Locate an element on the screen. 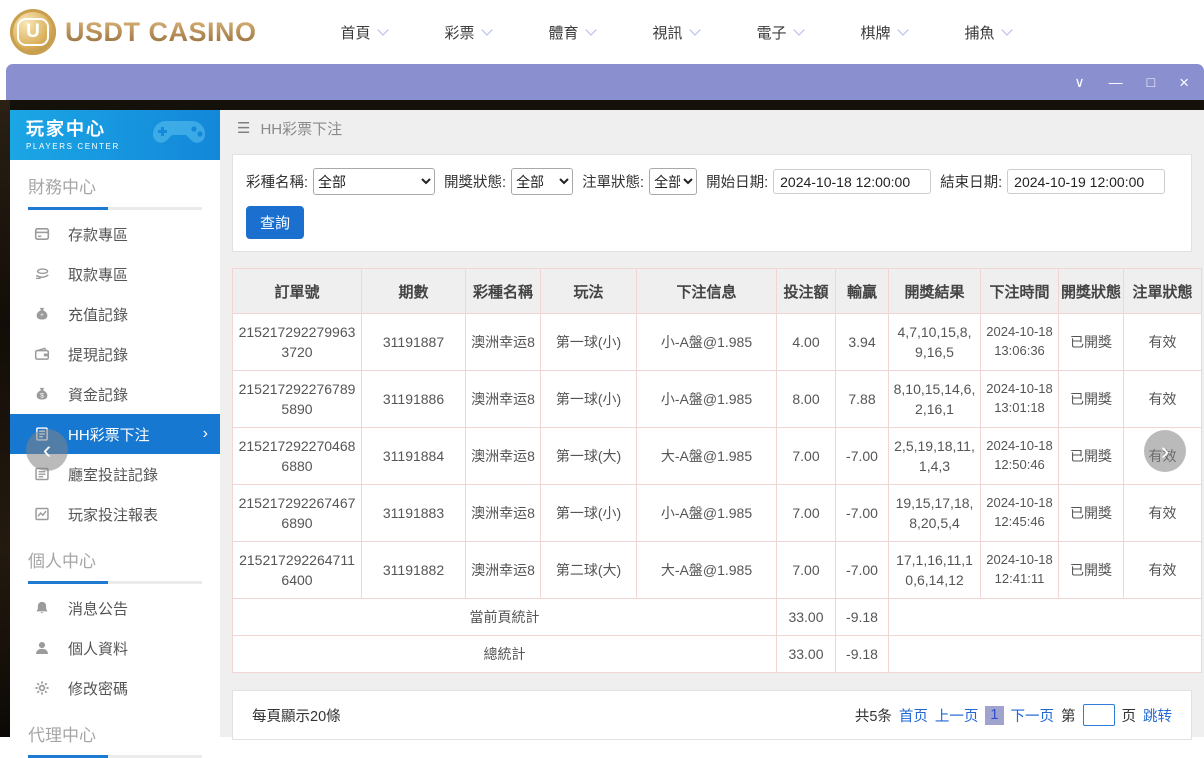 The width and height of the screenshot is (1204, 758). nav-item-捕魚: 捕魚 is located at coordinates (988, 32).